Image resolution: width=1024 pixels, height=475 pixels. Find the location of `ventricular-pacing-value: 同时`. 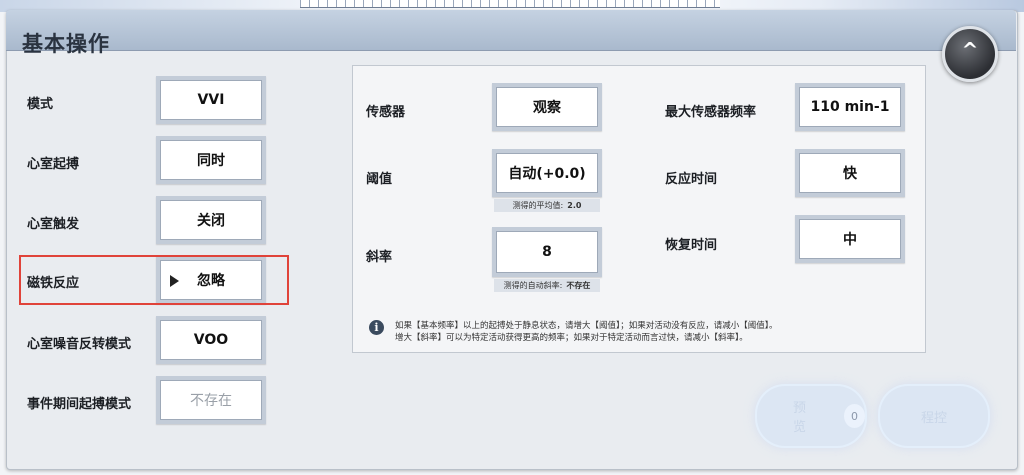

ventricular-pacing-value: 同时 is located at coordinates (211, 161).